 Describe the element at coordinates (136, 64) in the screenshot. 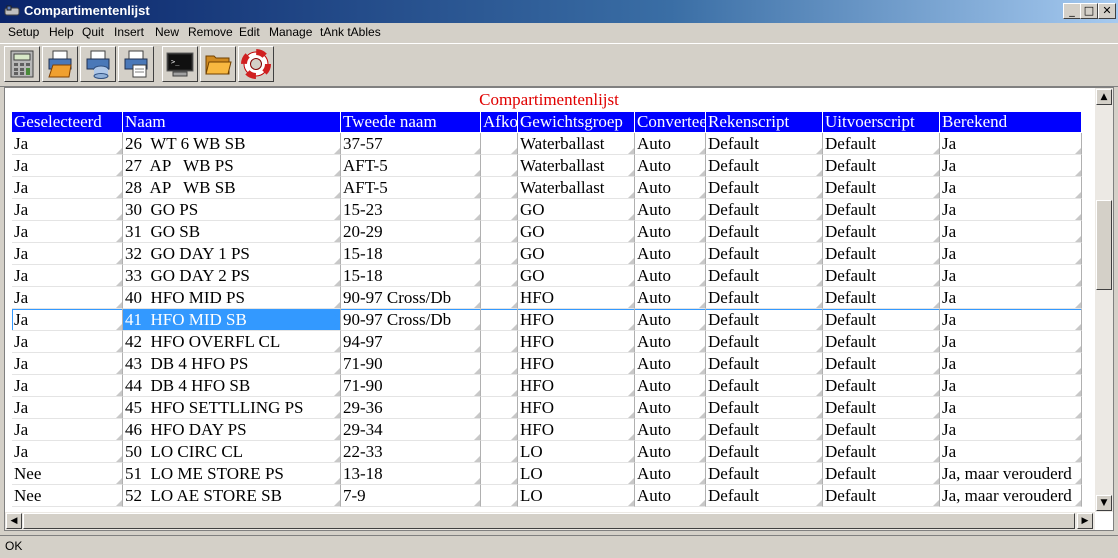

I see `print-document-button` at that location.